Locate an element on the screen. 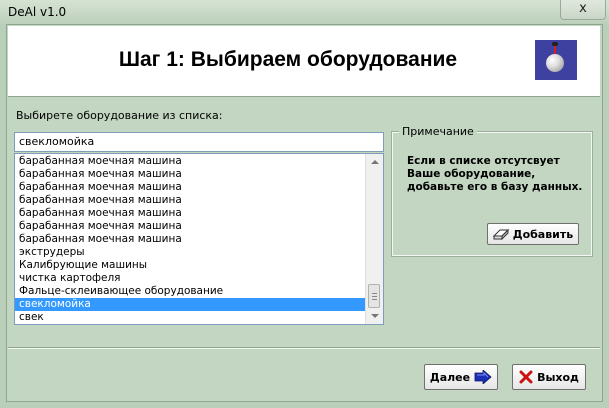  page-title: Шаг 1: Выбираем оборудование is located at coordinates (288, 59).